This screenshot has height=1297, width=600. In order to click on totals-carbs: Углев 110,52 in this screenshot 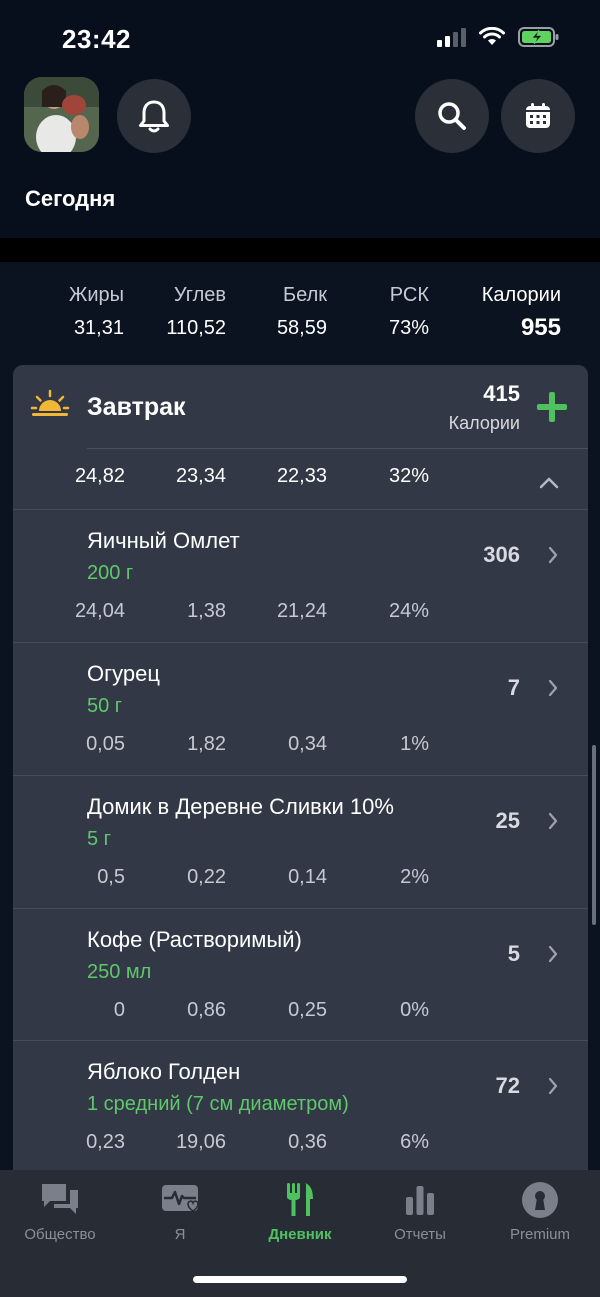, I will do `click(181, 312)`.